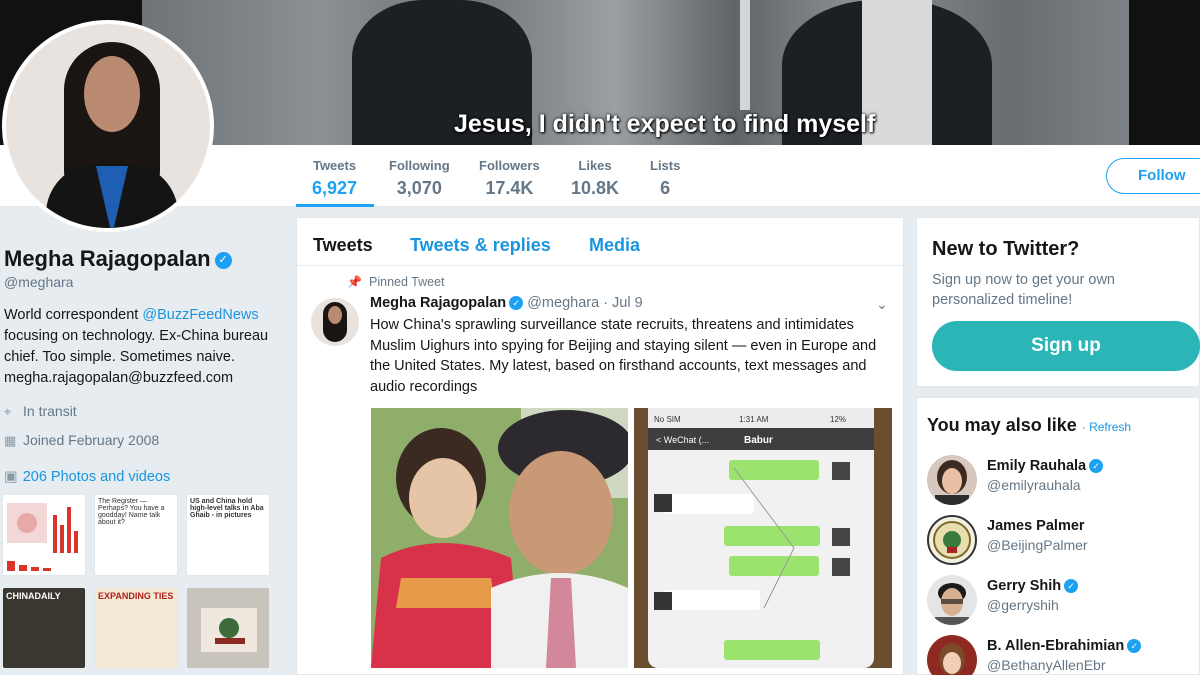  What do you see at coordinates (1046, 665) in the screenshot?
I see `user-handle: @BethanyAllenEbr` at bounding box center [1046, 665].